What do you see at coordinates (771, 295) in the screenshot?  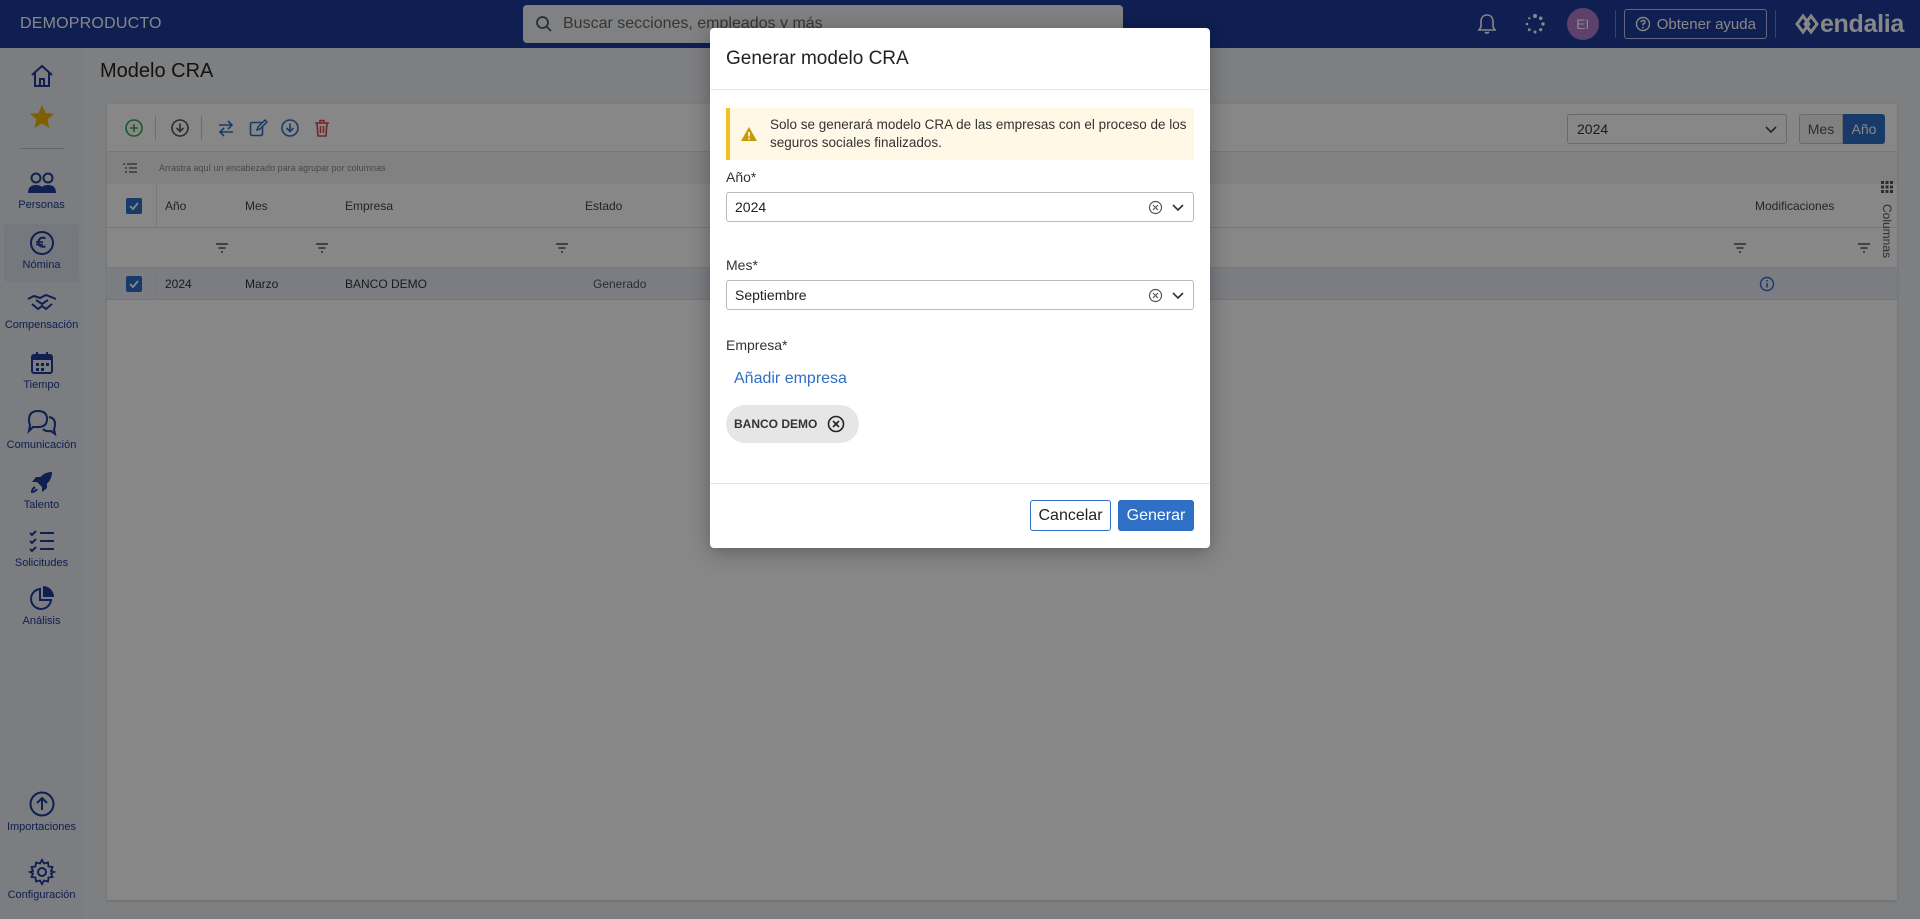 I see `month-select-value: Septiembre` at bounding box center [771, 295].